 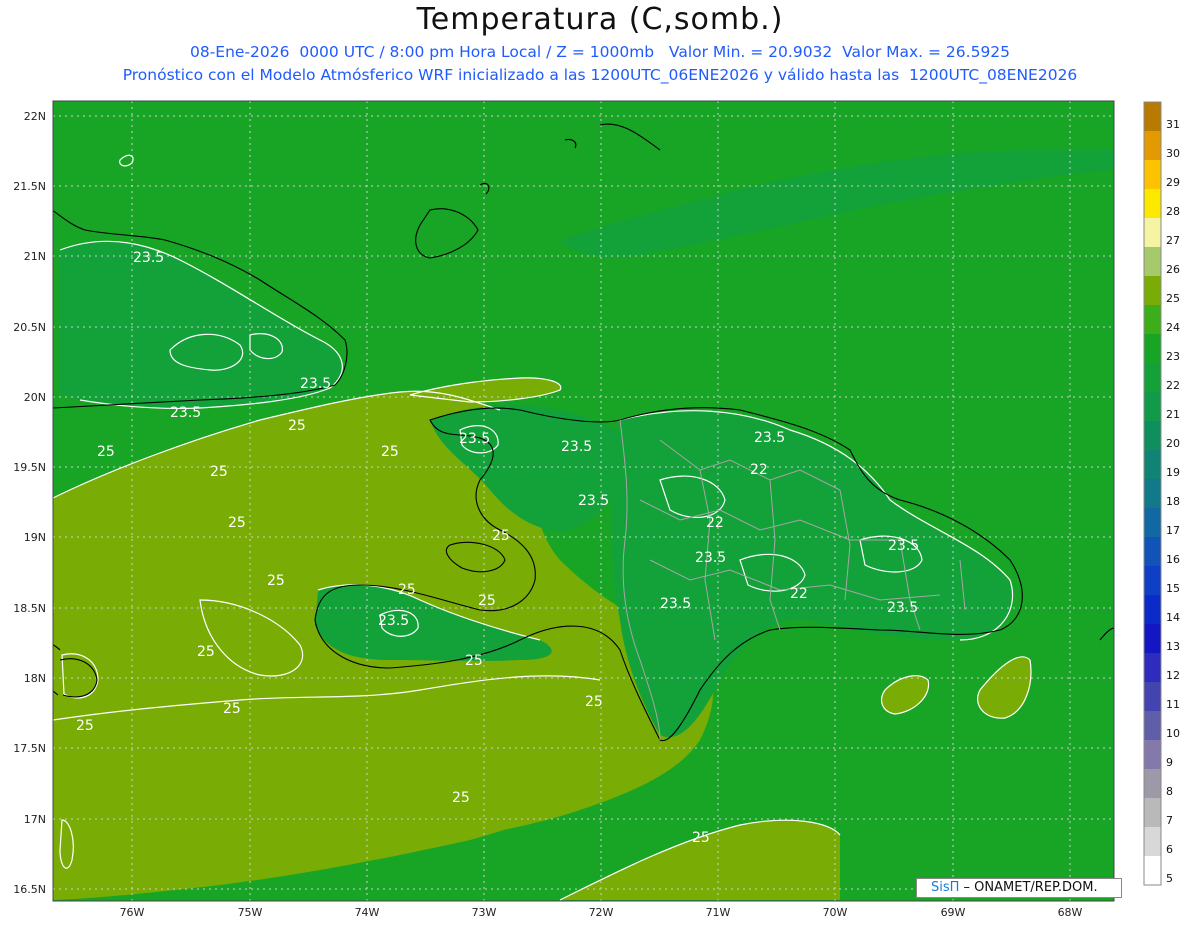 I want to click on colorbar-label: 27, so click(x=1173, y=240).